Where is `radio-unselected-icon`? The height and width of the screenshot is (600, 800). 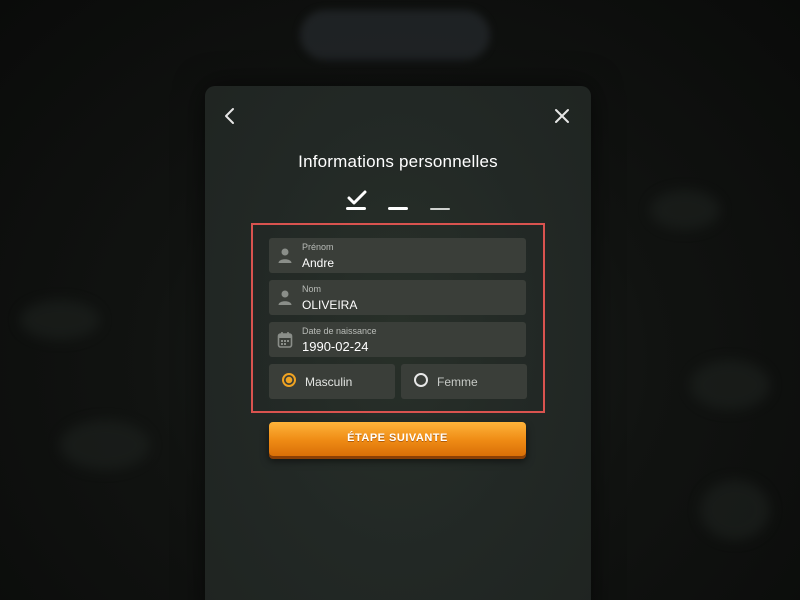
radio-unselected-icon is located at coordinates (421, 380).